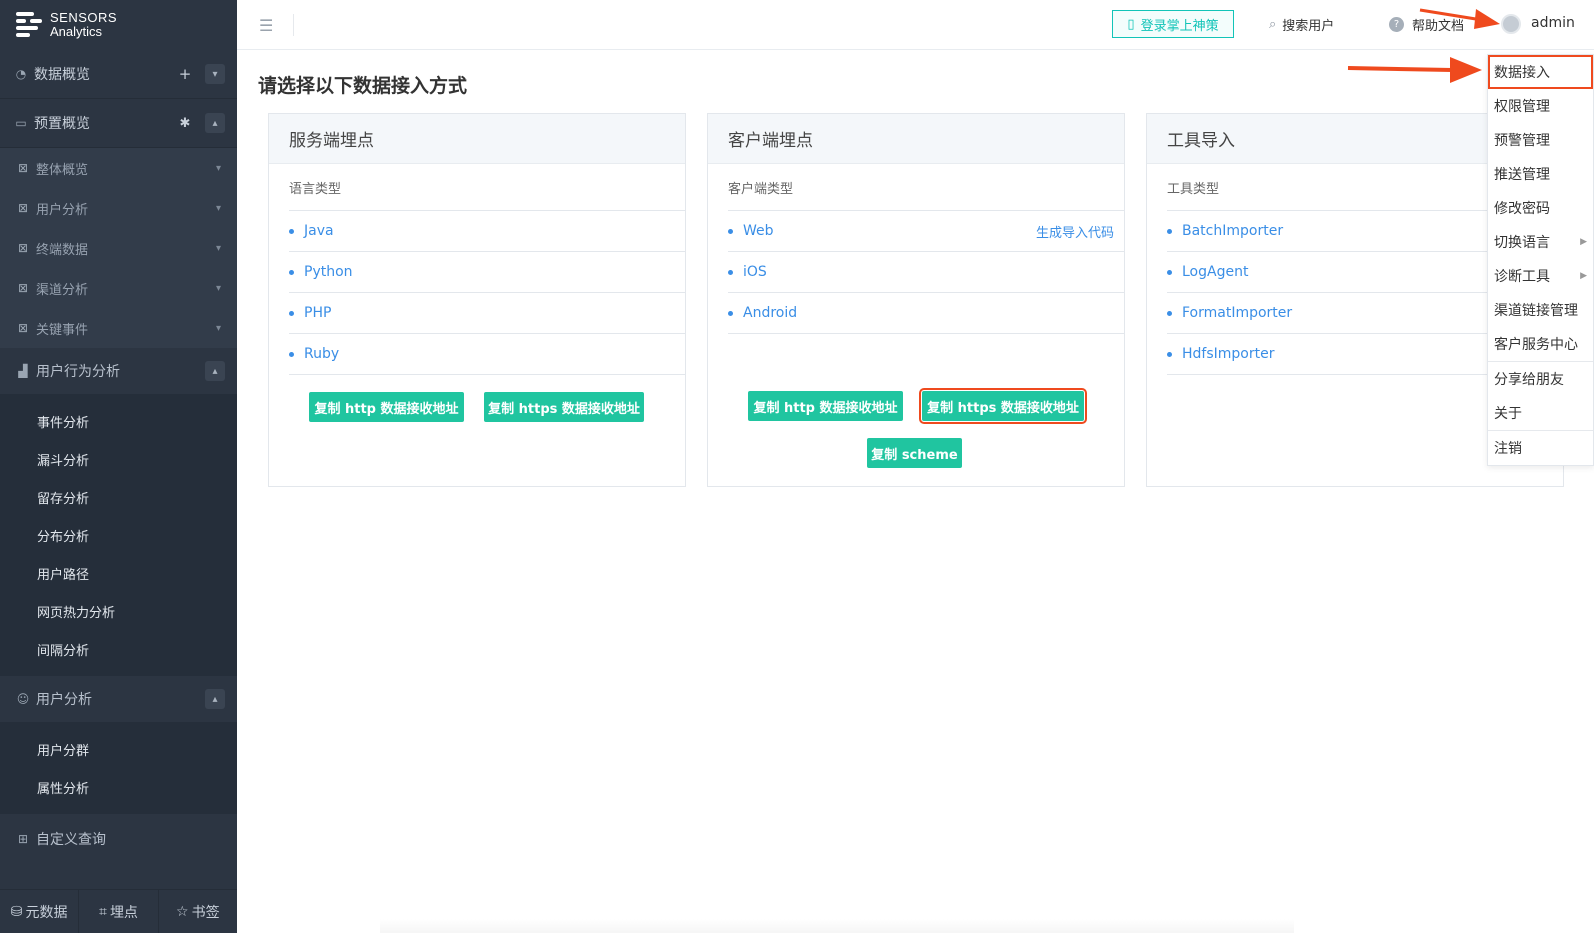 This screenshot has width=1594, height=933. I want to click on menu-item-diagnostics: 诊断工具 ▶, so click(1540, 276).